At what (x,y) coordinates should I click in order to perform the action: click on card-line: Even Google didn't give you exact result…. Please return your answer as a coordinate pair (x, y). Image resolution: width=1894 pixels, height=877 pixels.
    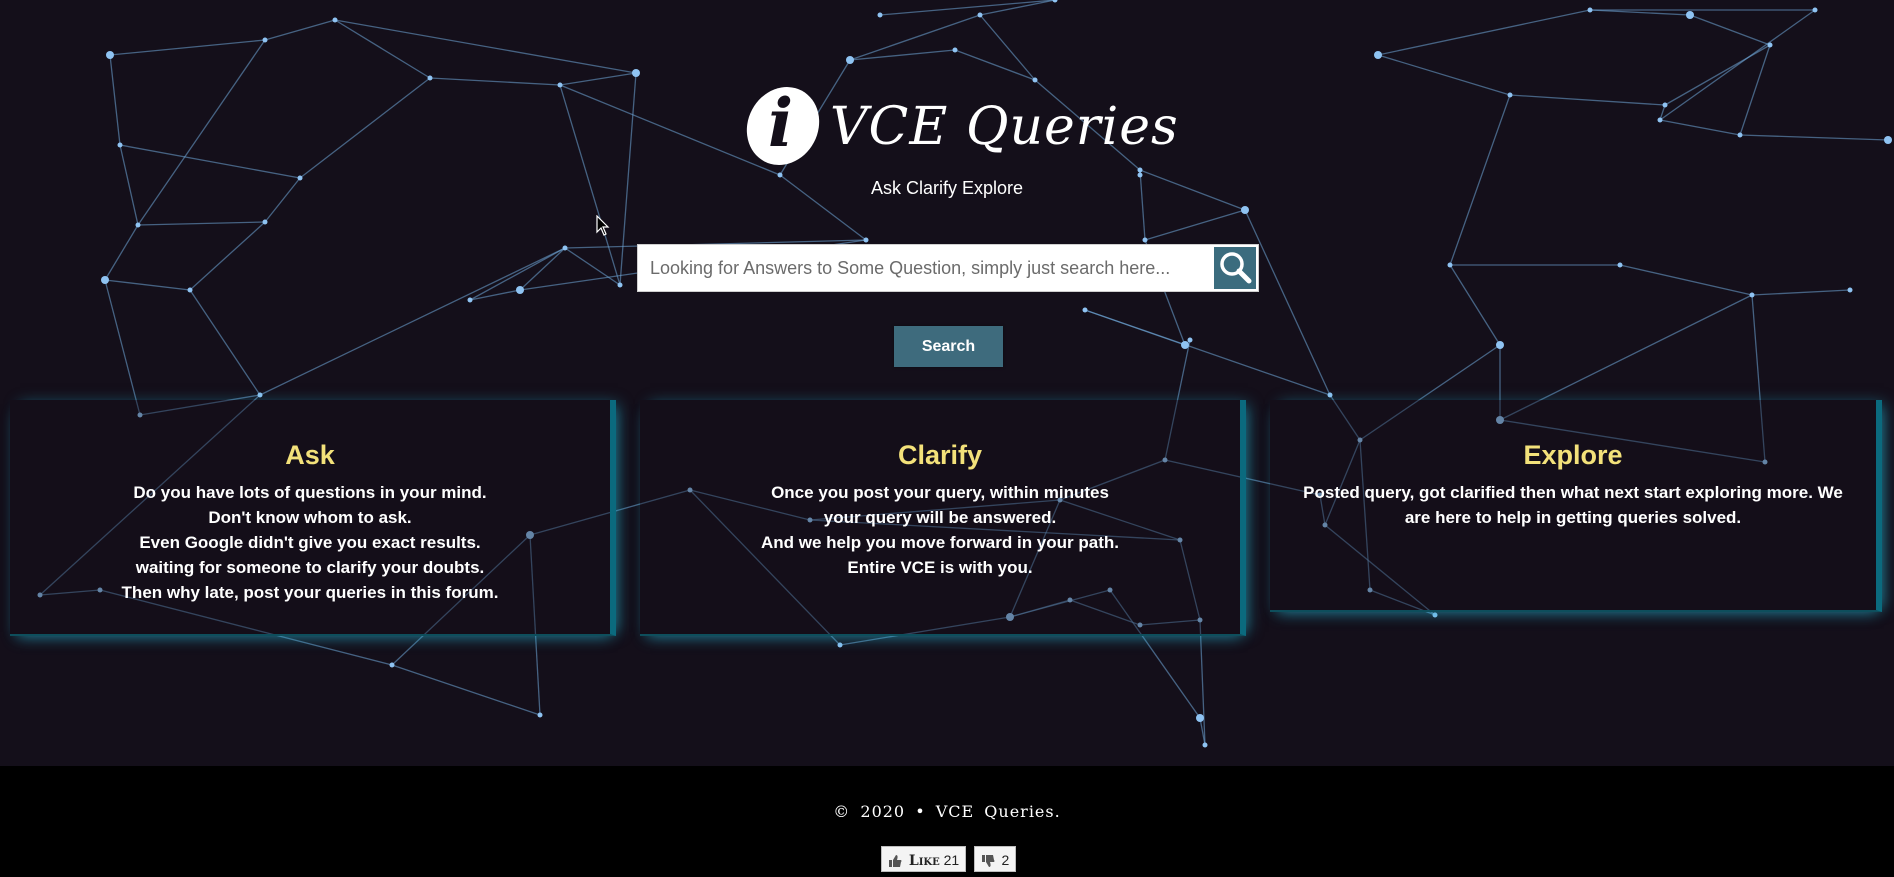
    Looking at the image, I should click on (310, 542).